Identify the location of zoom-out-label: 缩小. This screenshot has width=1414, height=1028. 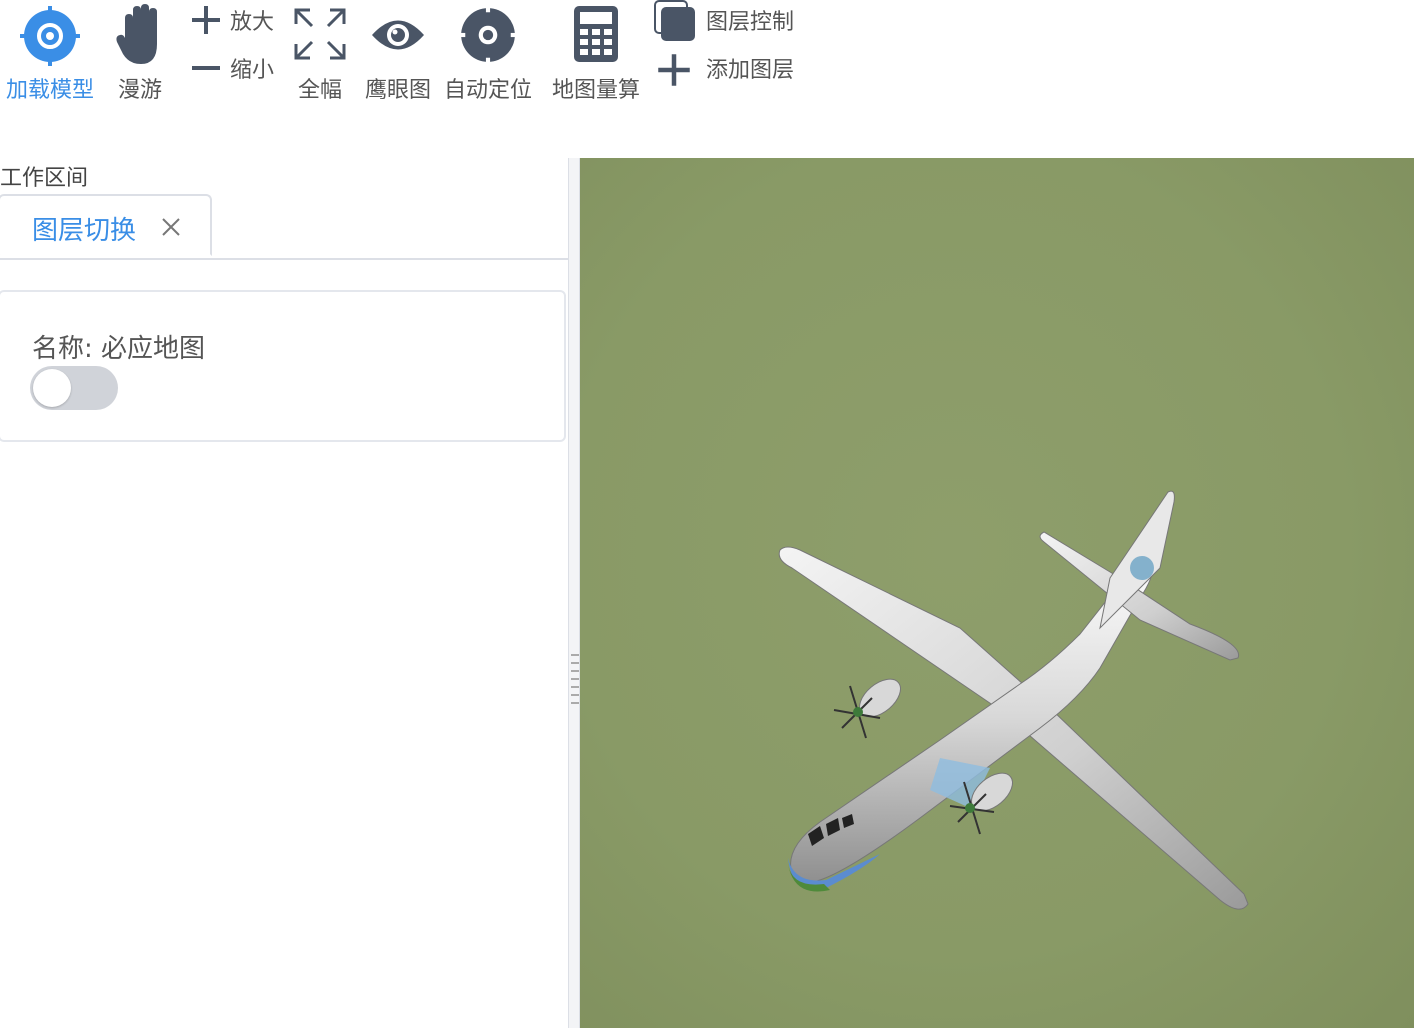
(252, 70).